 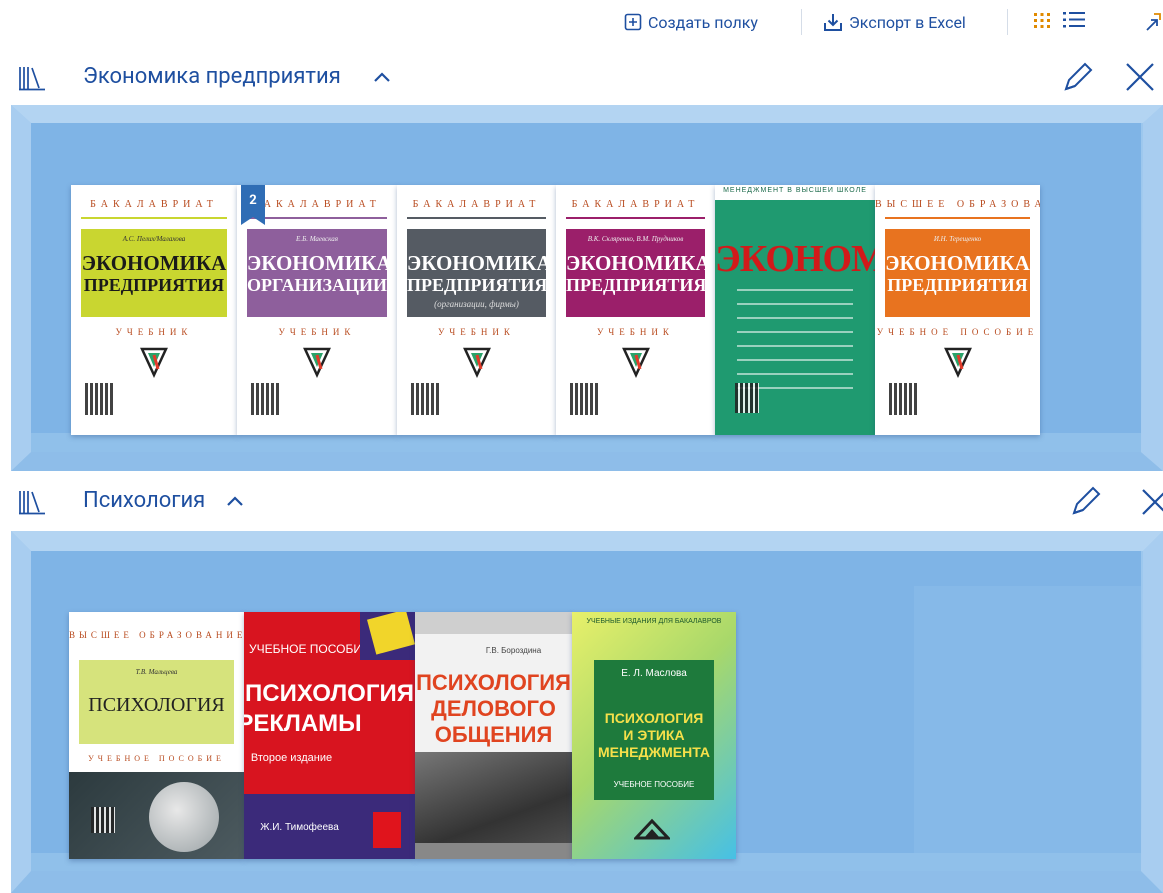 I want to click on book-title: МЕНЕДЖМЕНТА, so click(x=654, y=752).